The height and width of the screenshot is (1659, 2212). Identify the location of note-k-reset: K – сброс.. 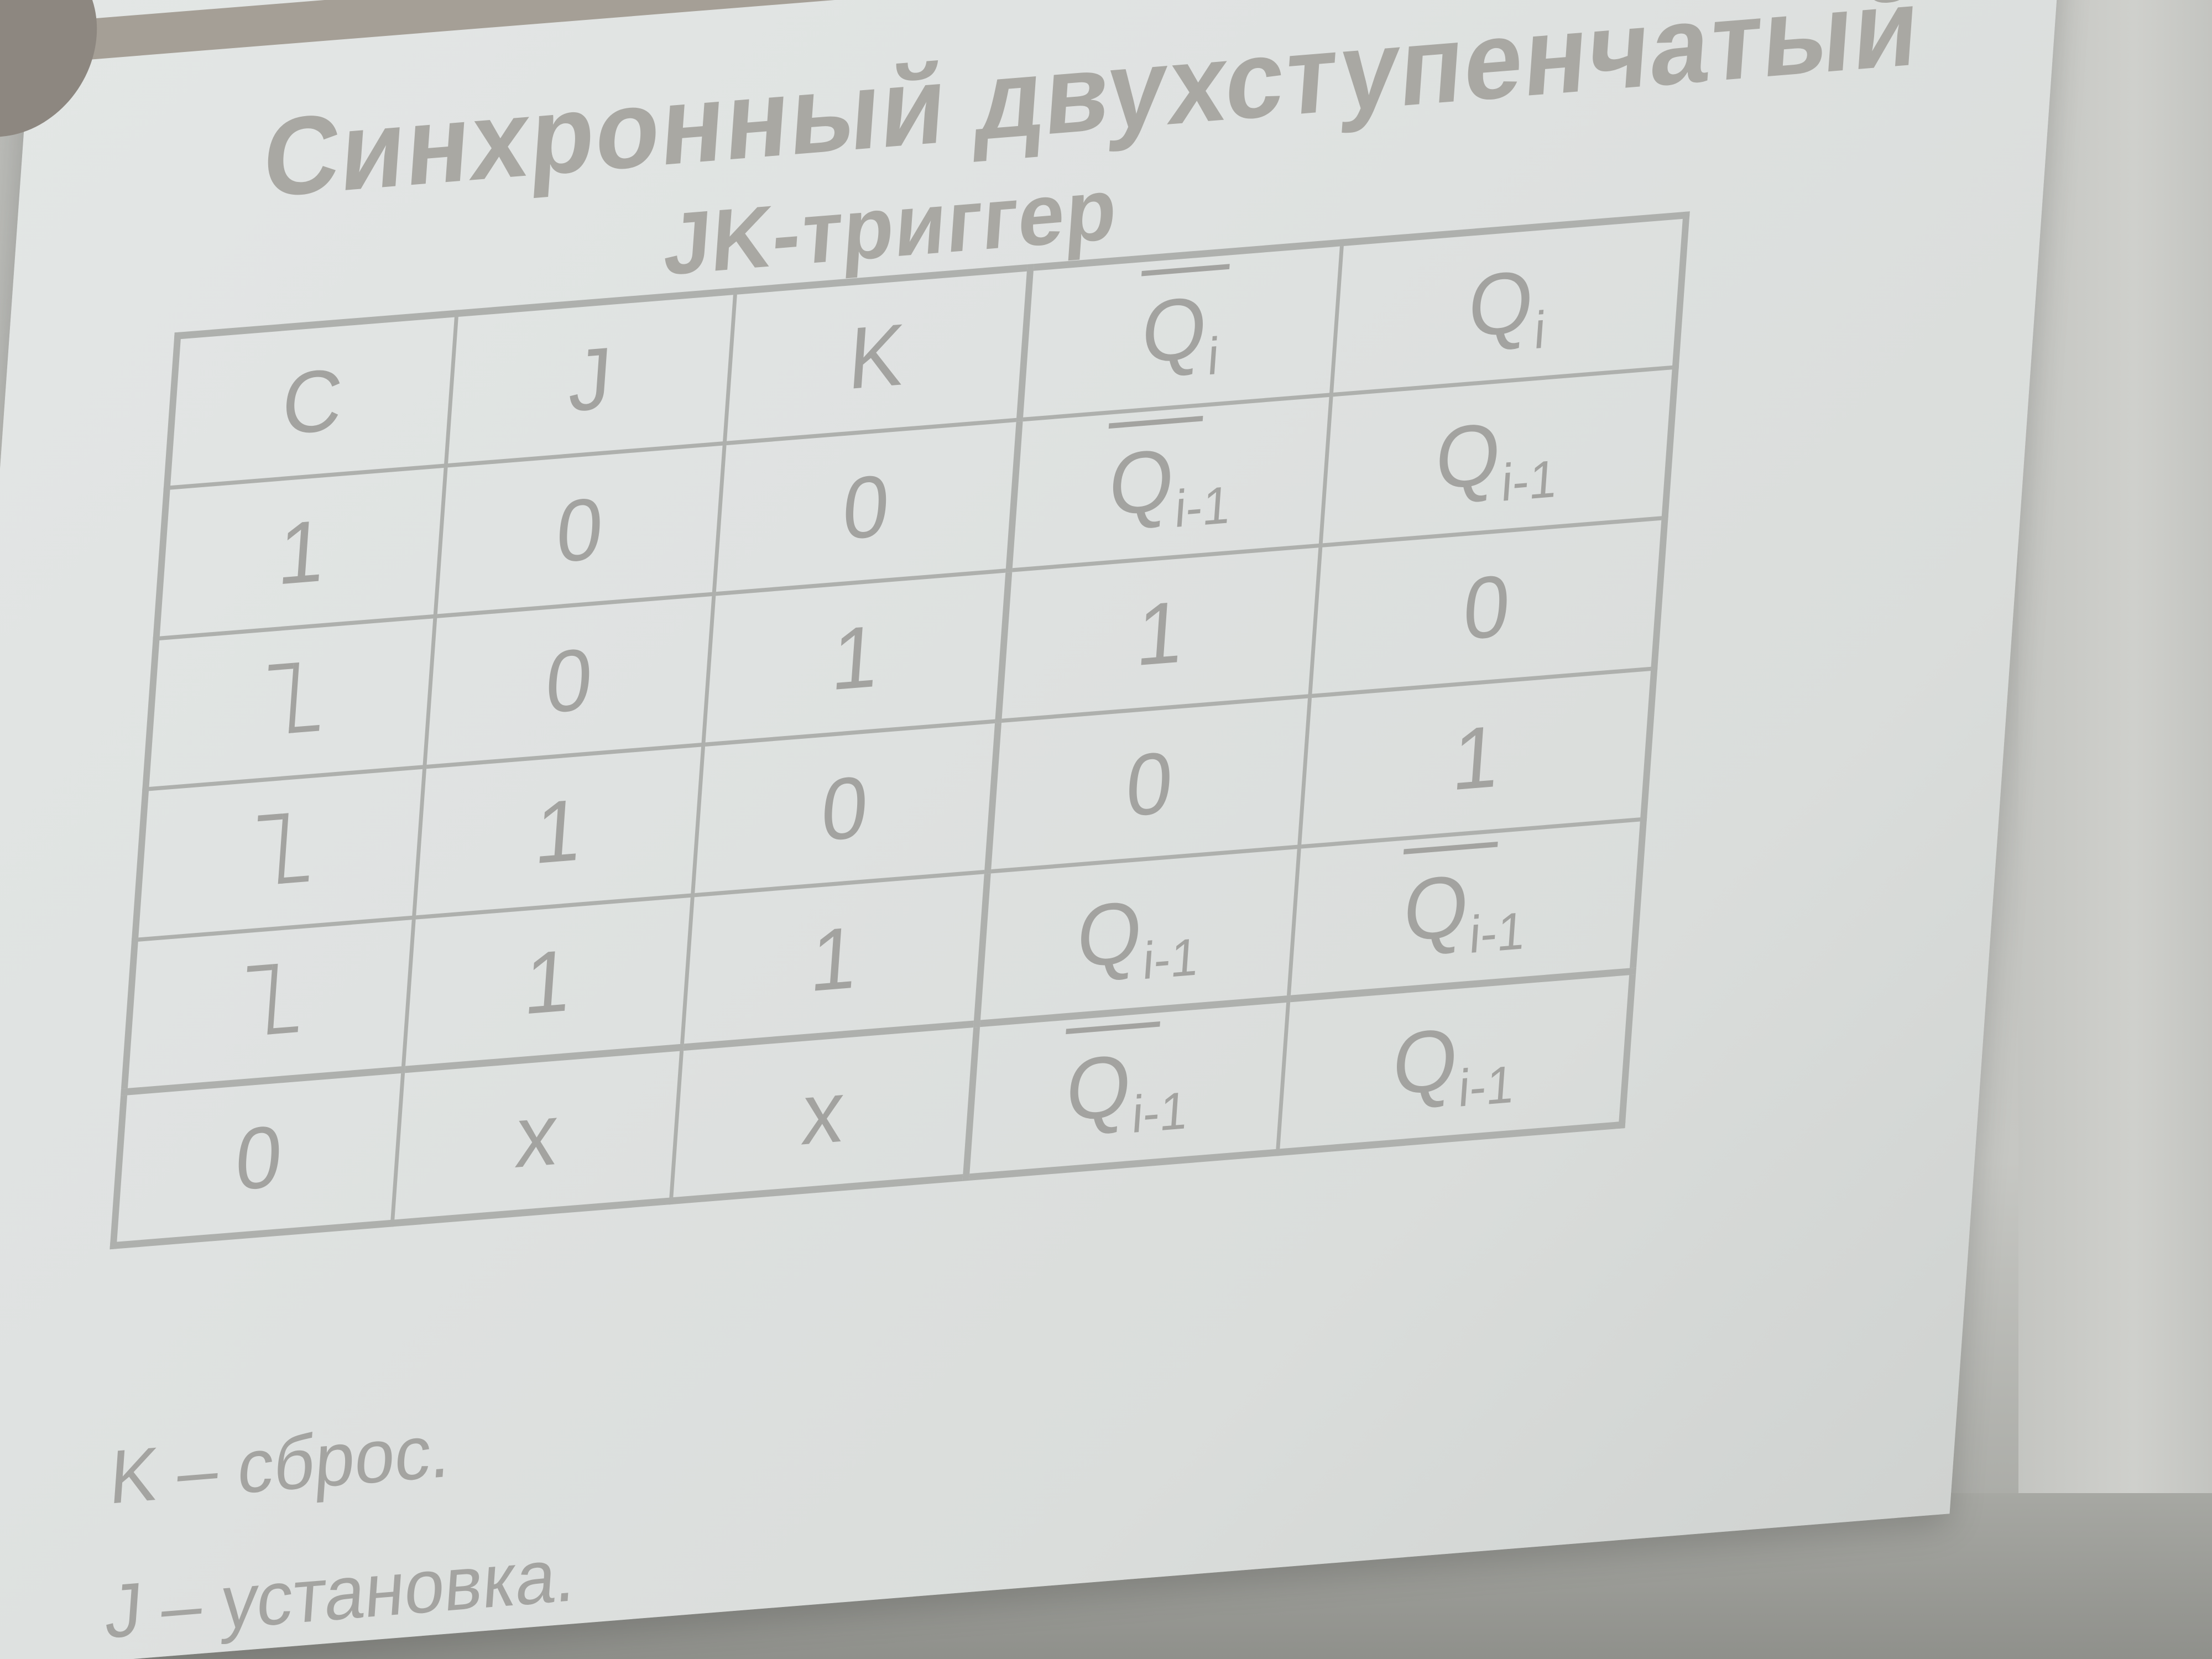
(281, 1464).